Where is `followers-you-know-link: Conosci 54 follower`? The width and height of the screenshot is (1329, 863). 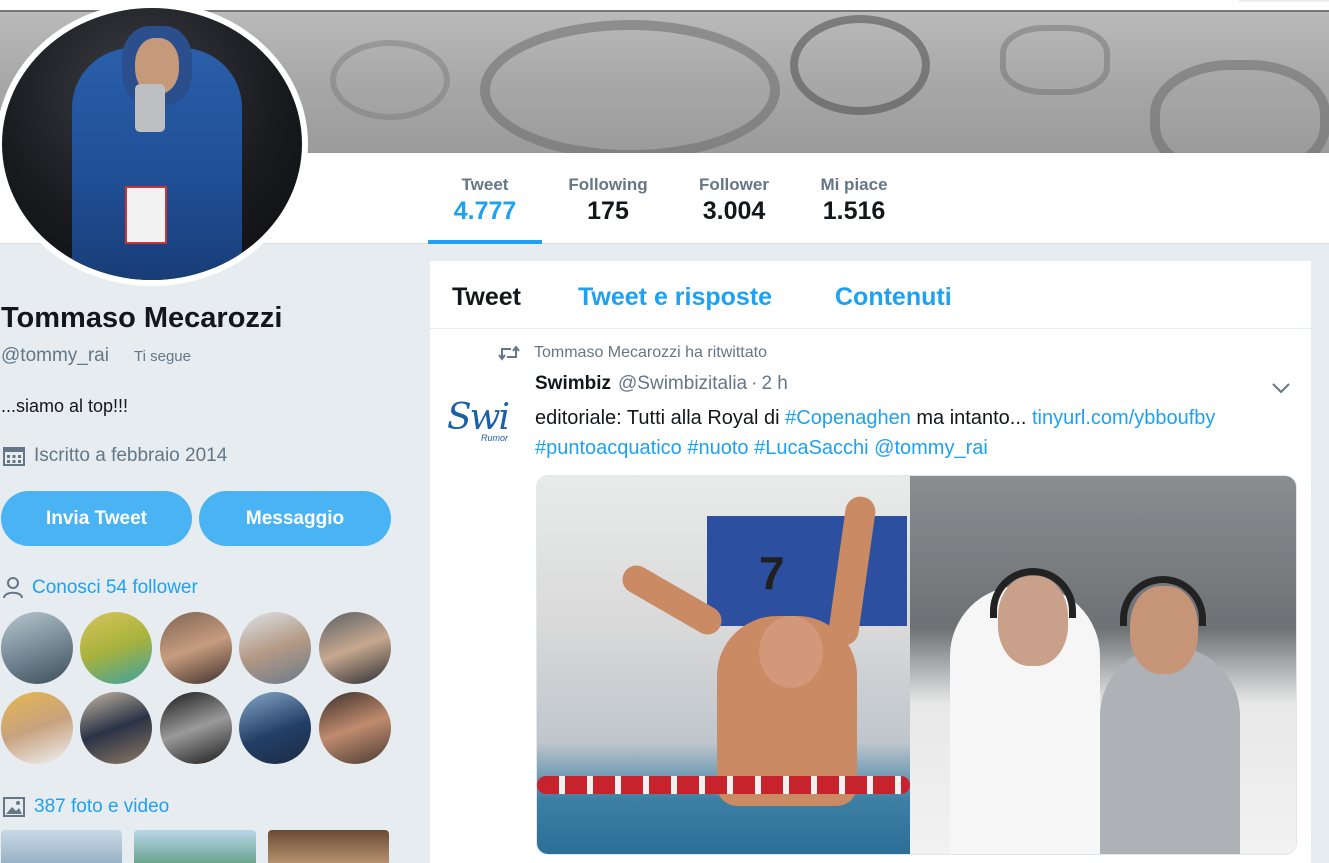 followers-you-know-link: Conosci 54 follower is located at coordinates (100, 588).